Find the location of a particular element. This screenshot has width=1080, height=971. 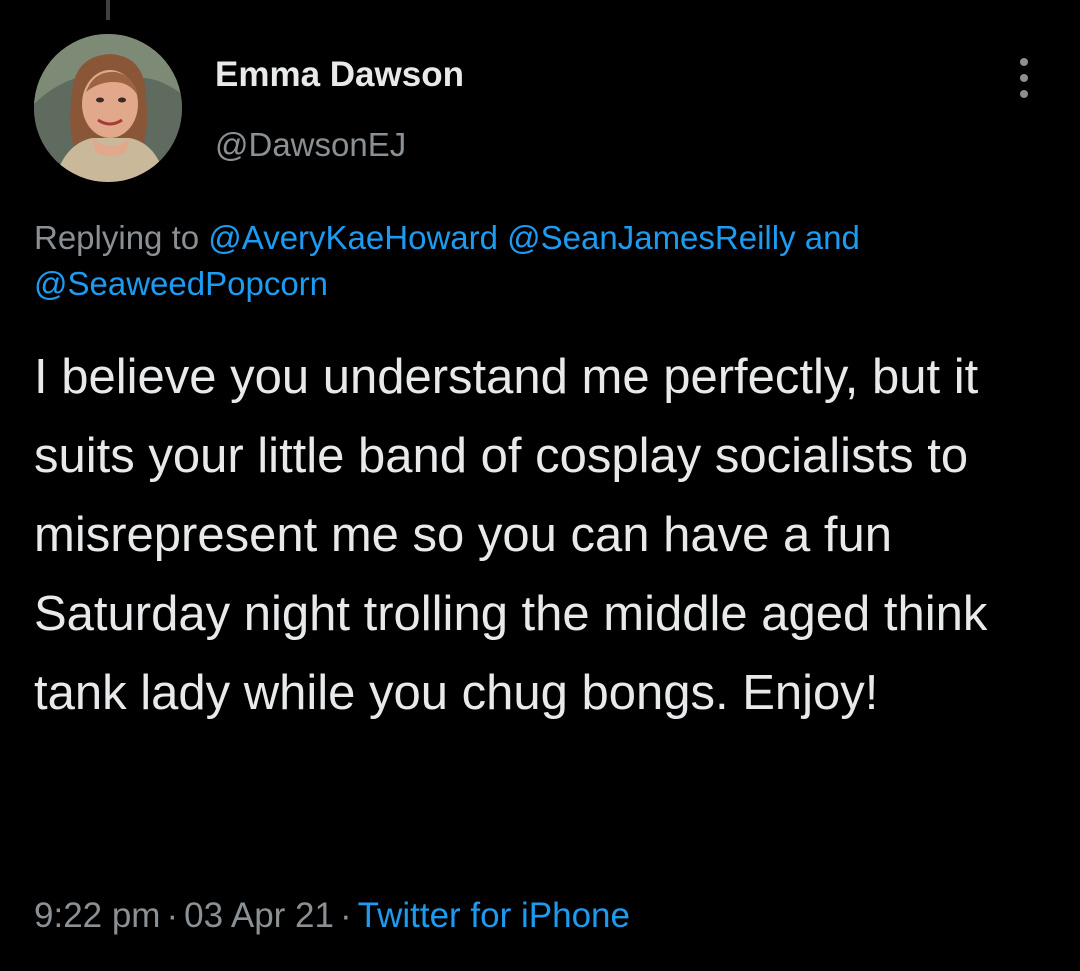

mention-link: @AveryKaeHoward is located at coordinates (353, 237).